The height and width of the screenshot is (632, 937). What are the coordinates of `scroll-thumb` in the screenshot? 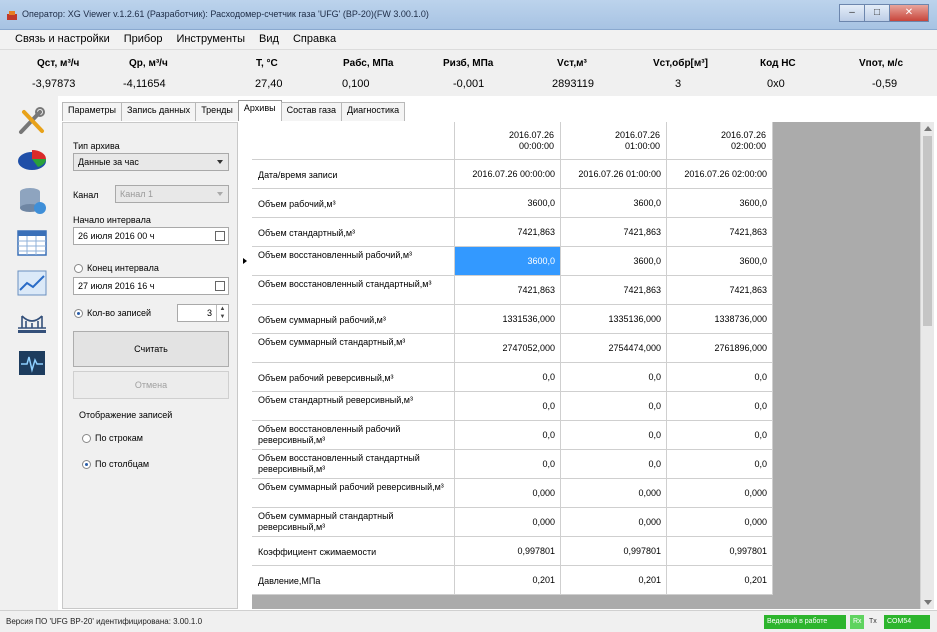 It's located at (927, 231).